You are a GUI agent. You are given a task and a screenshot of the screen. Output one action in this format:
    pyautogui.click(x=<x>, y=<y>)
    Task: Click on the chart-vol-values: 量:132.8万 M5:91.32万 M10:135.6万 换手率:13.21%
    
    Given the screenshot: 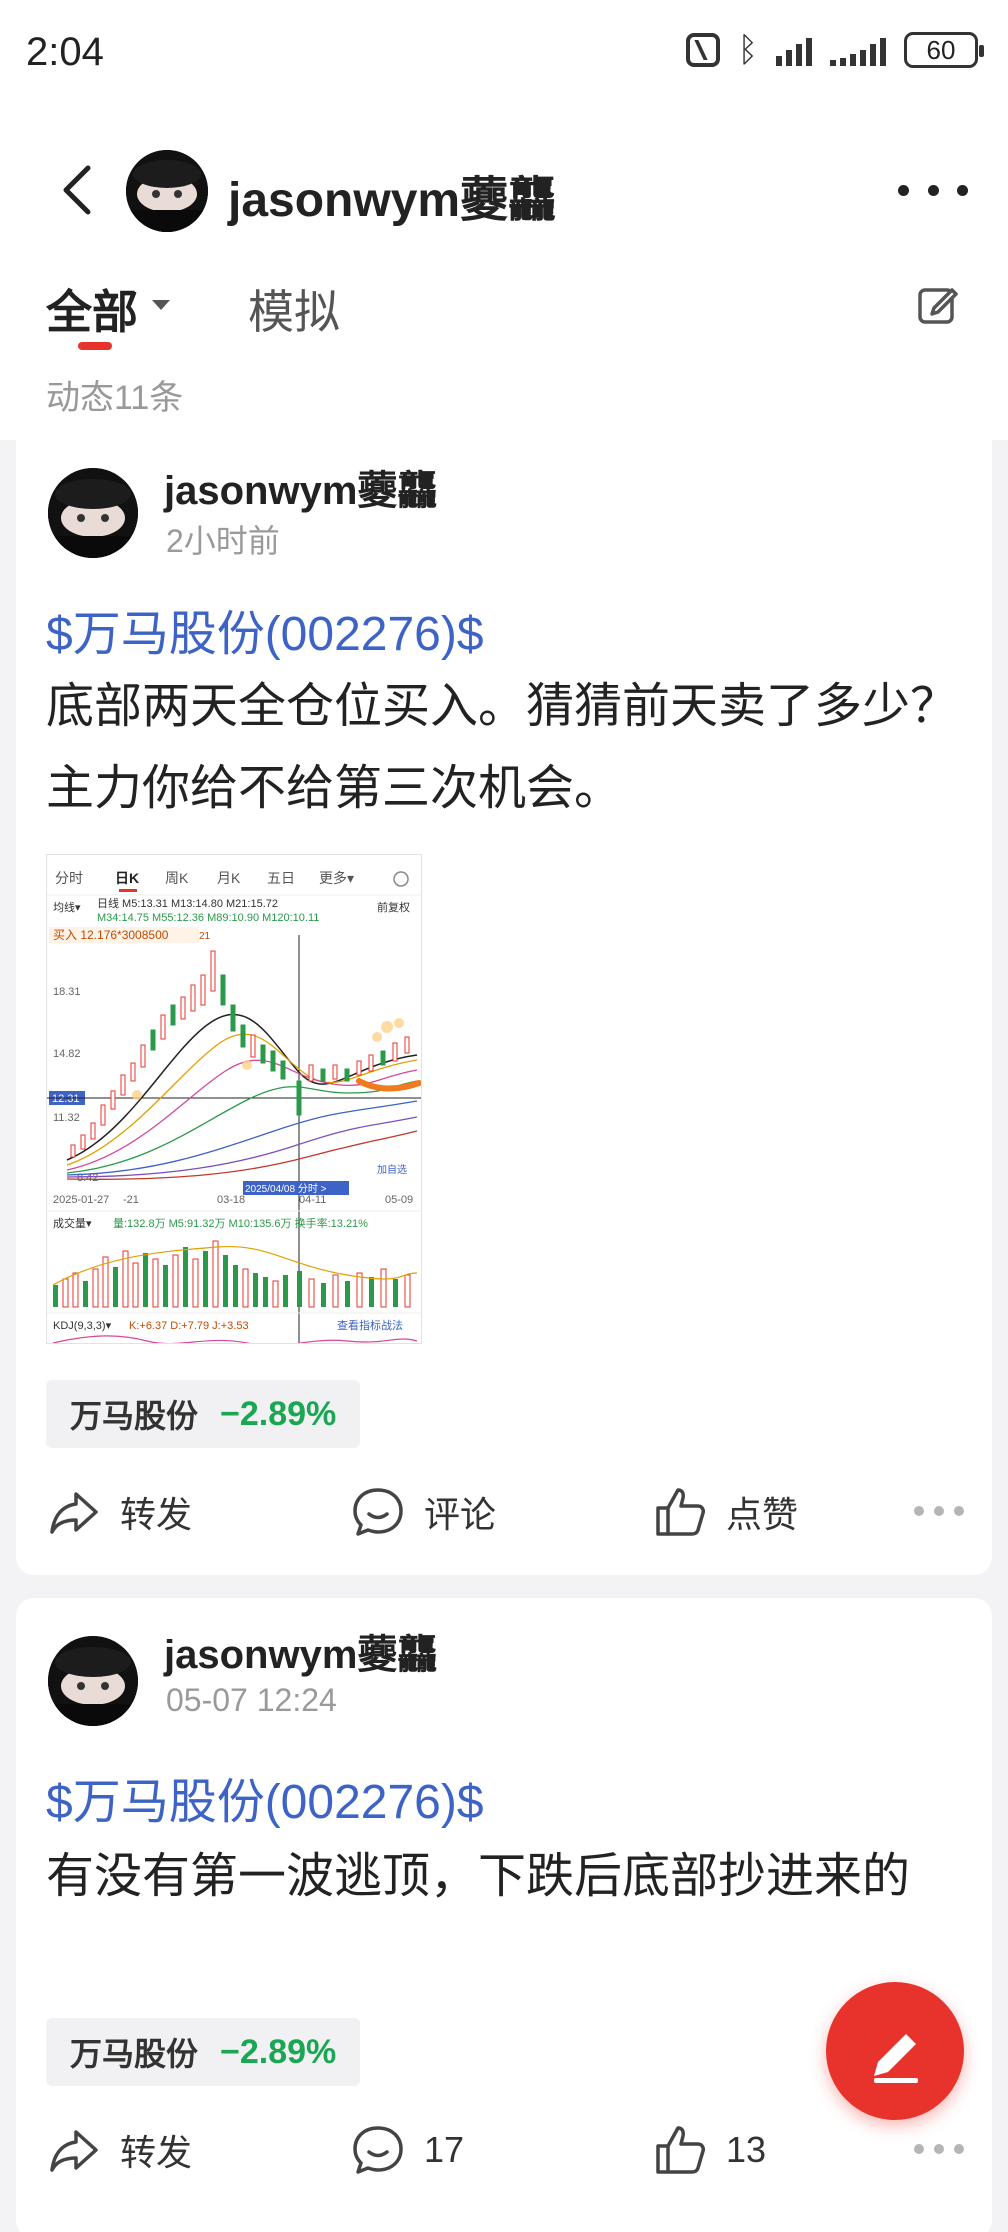 What is the action you would take?
    pyautogui.click(x=240, y=1223)
    